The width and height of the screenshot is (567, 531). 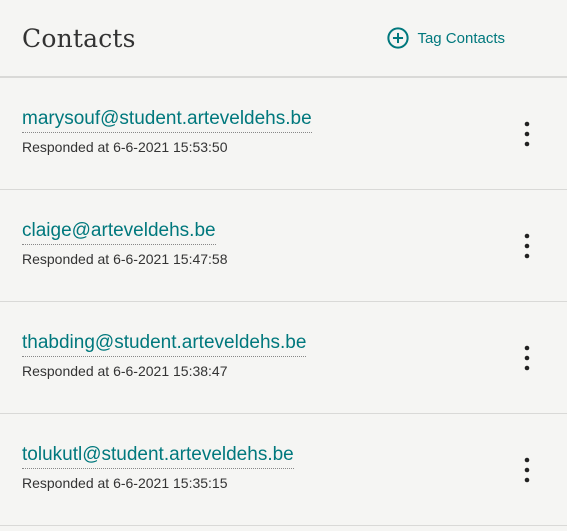 I want to click on panel-header: Contacts Tag Contacts, so click(x=283, y=39).